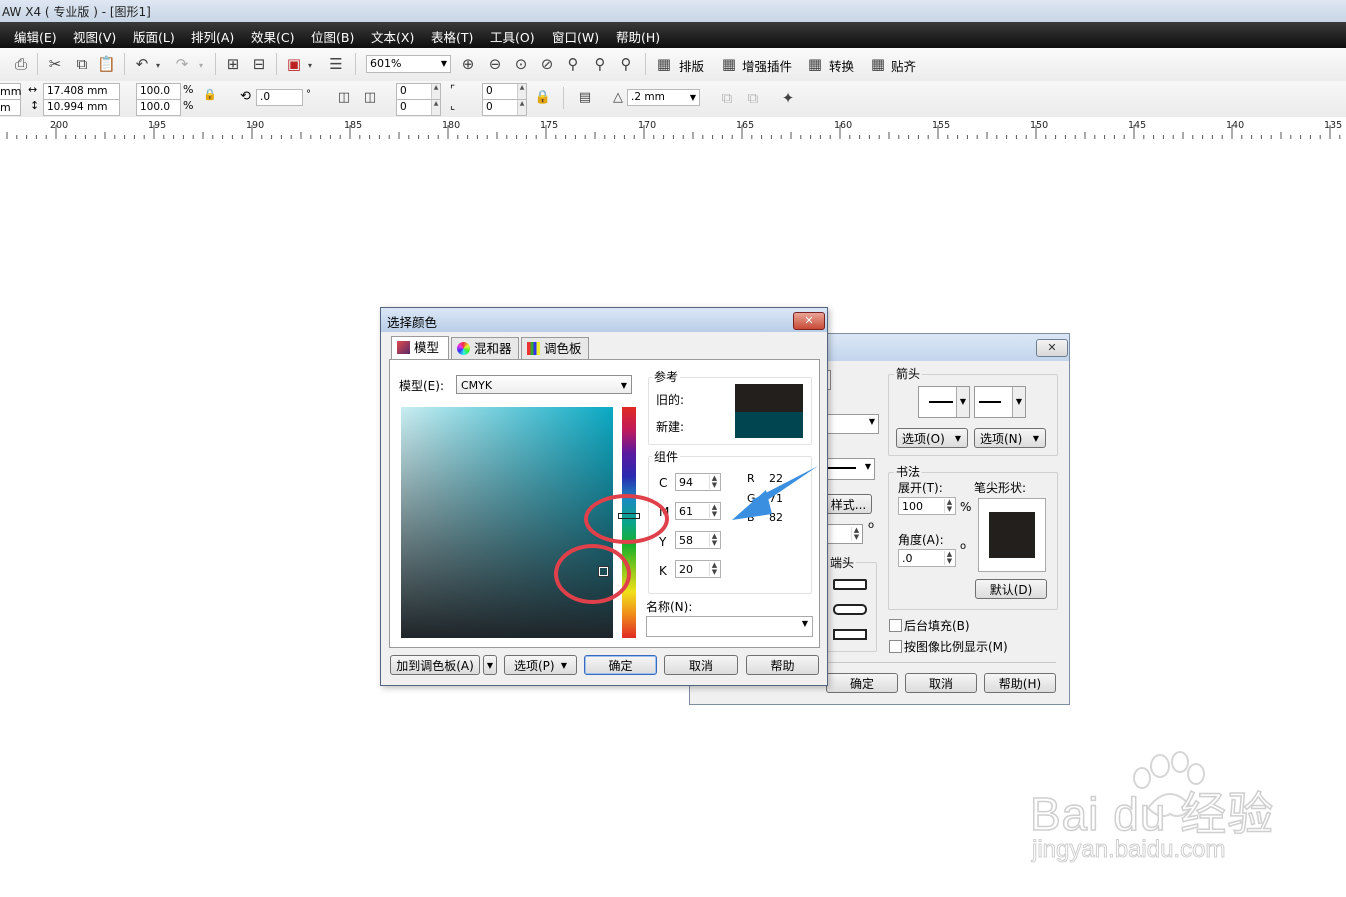  What do you see at coordinates (850, 634) in the screenshot?
I see `square-cap-option` at bounding box center [850, 634].